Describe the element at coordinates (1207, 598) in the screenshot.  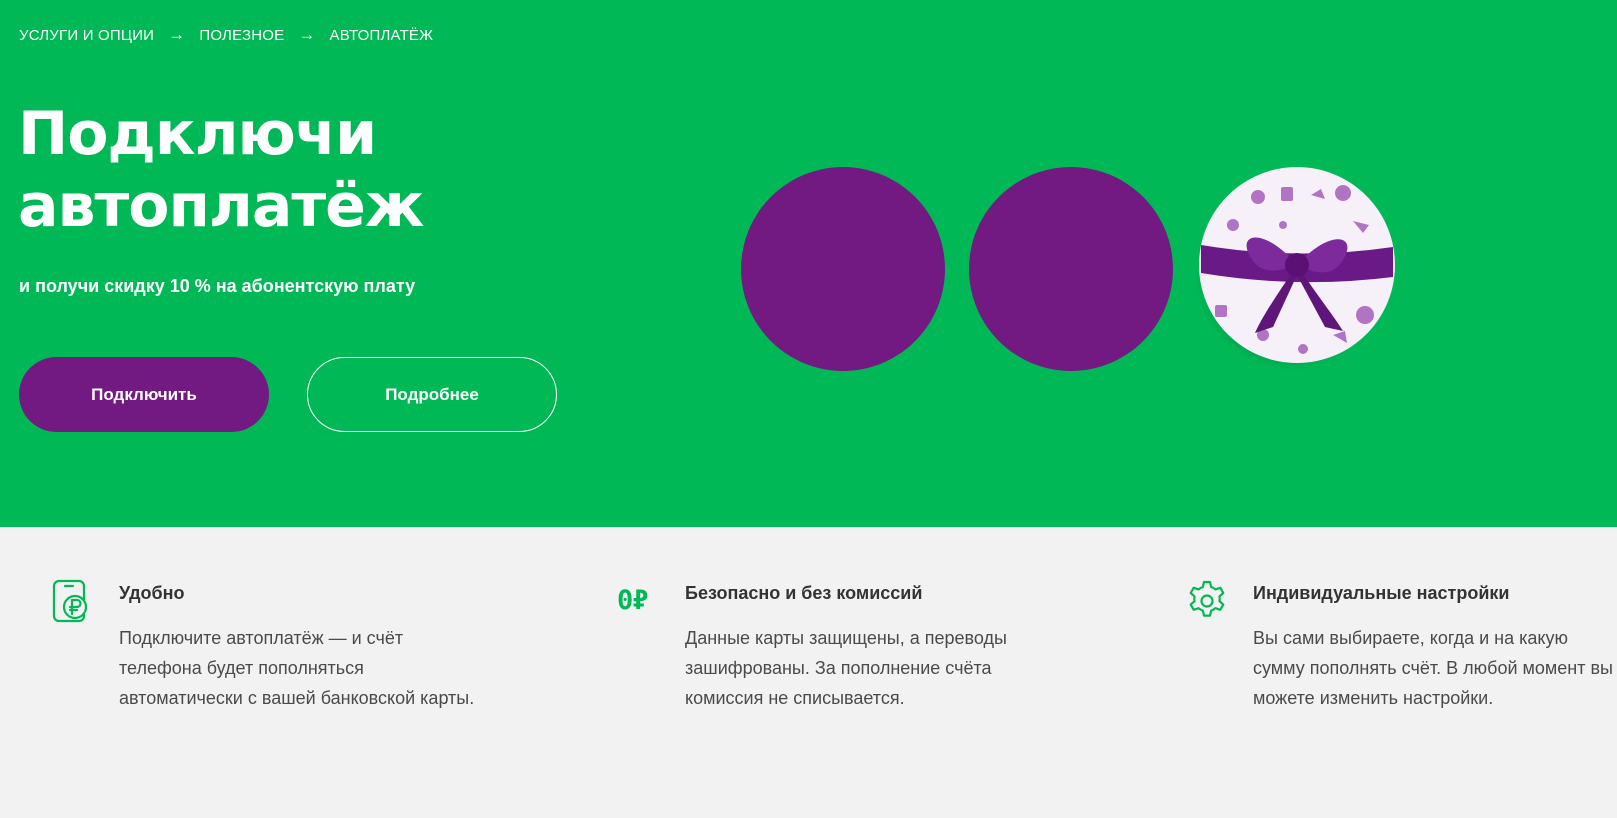
I see `gear-icon` at that location.